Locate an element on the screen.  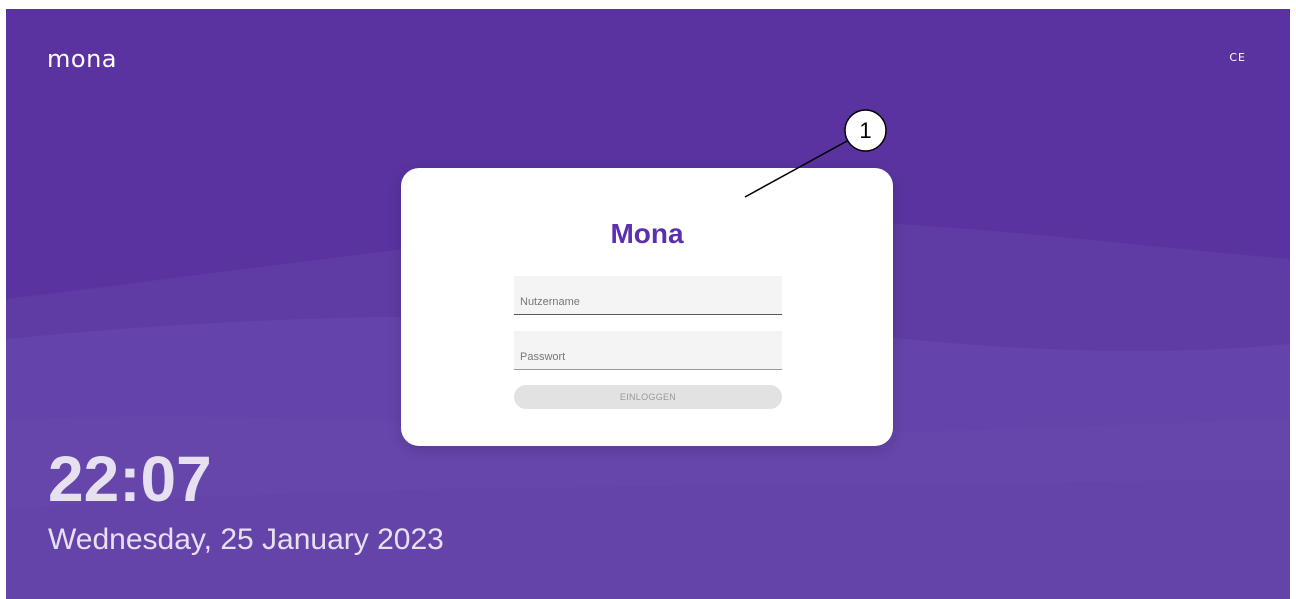
username-field is located at coordinates (648, 295).